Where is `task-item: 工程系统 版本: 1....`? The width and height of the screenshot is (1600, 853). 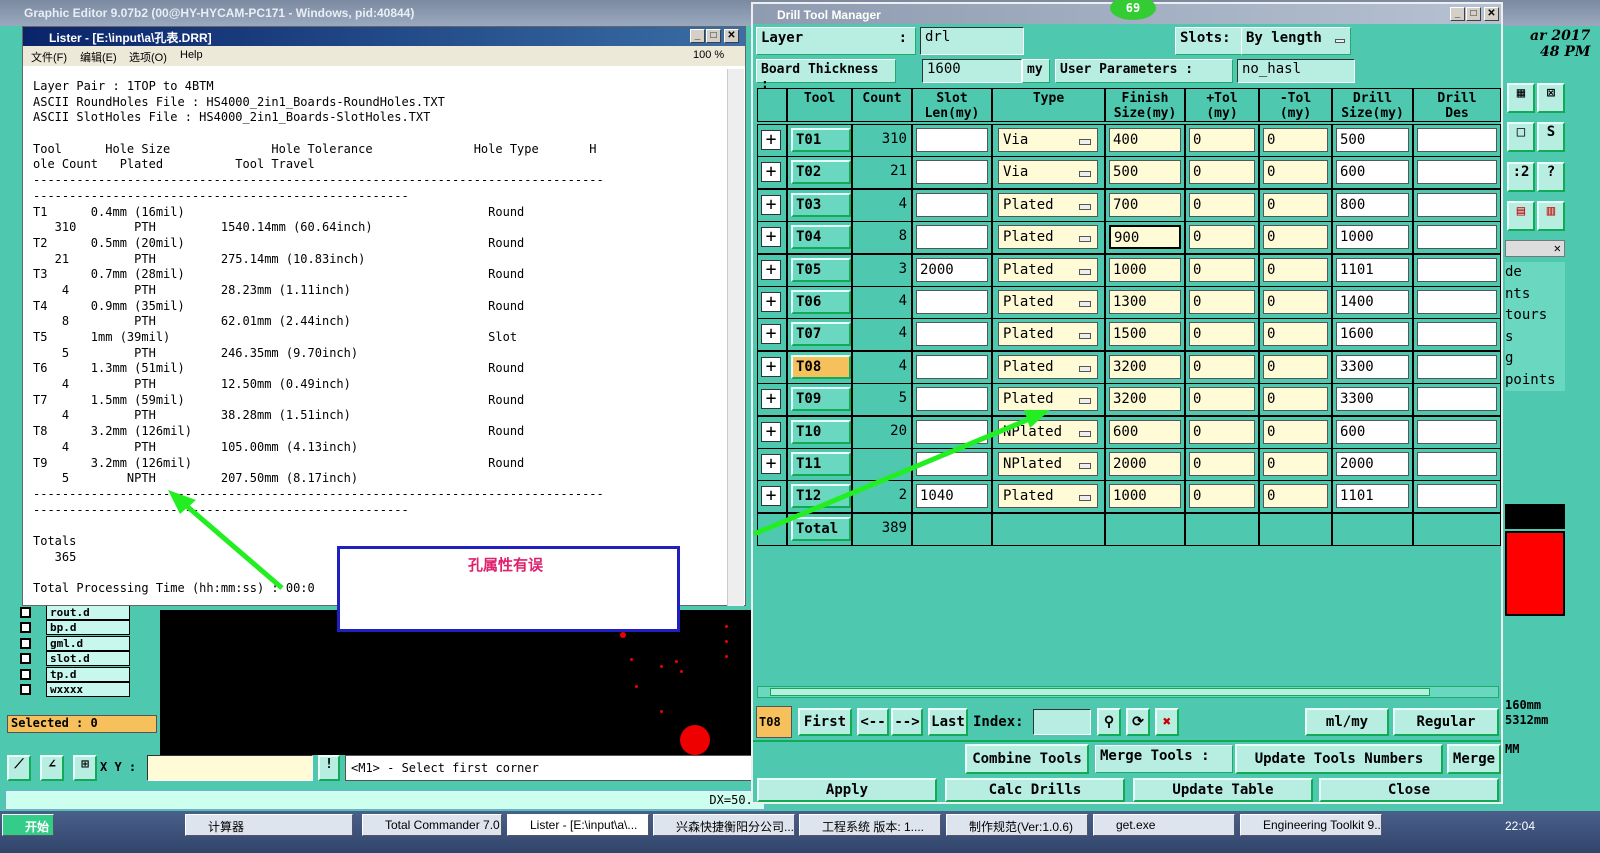
task-item: 工程系统 版本: 1.... is located at coordinates (870, 825).